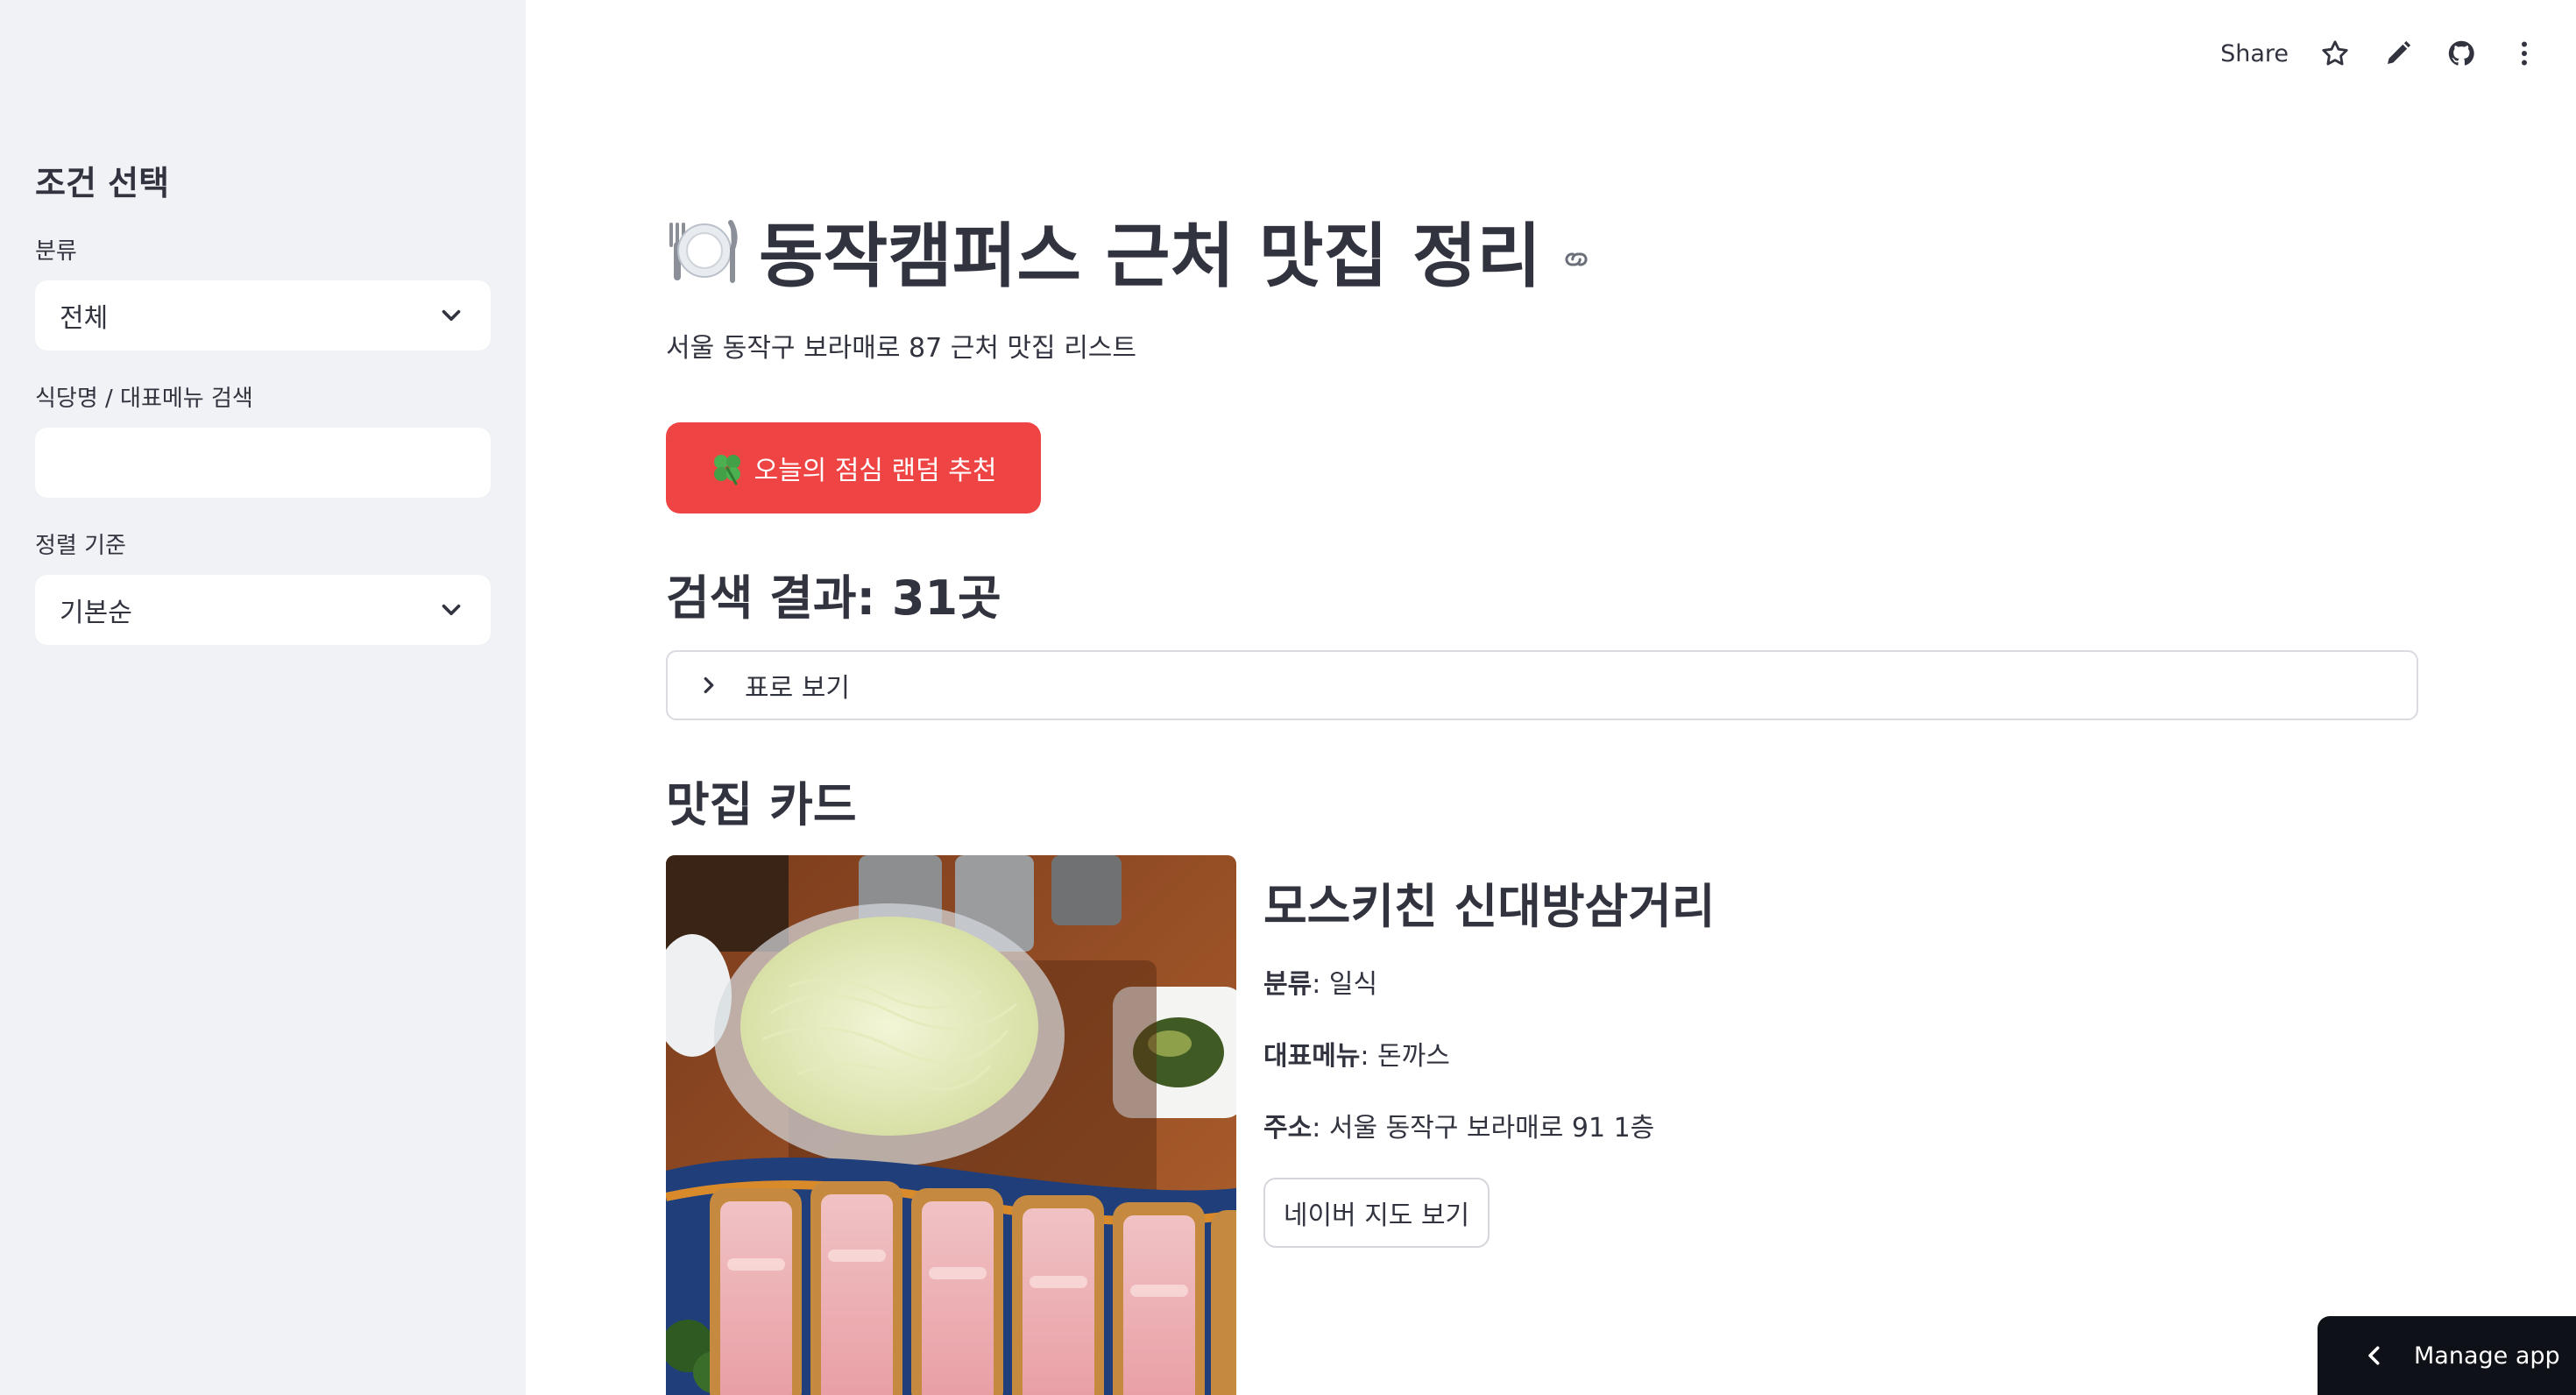  Describe the element at coordinates (709, 685) in the screenshot. I see `chevron-right-icon` at that location.